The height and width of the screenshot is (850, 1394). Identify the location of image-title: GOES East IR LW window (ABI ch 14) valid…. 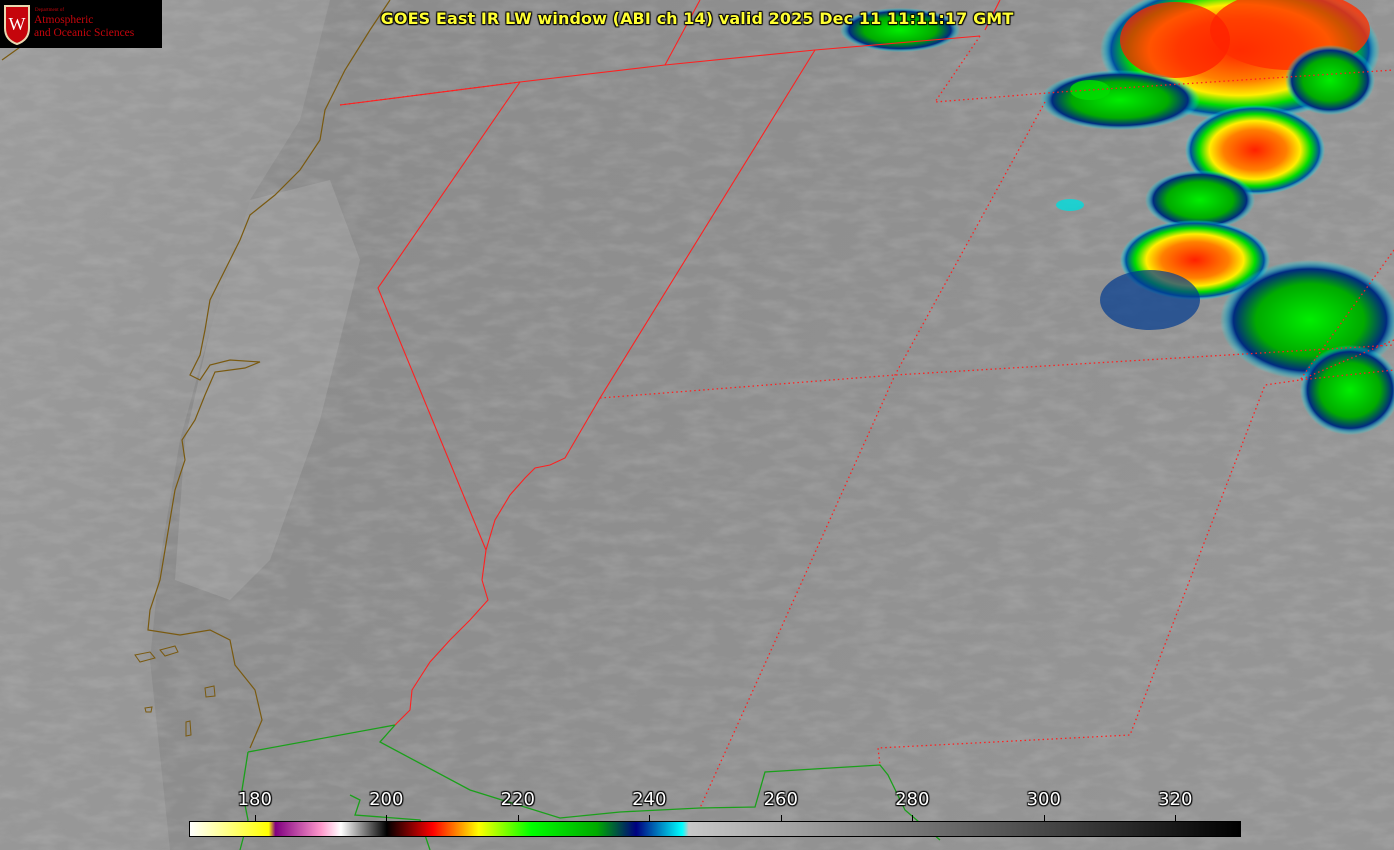
(697, 18).